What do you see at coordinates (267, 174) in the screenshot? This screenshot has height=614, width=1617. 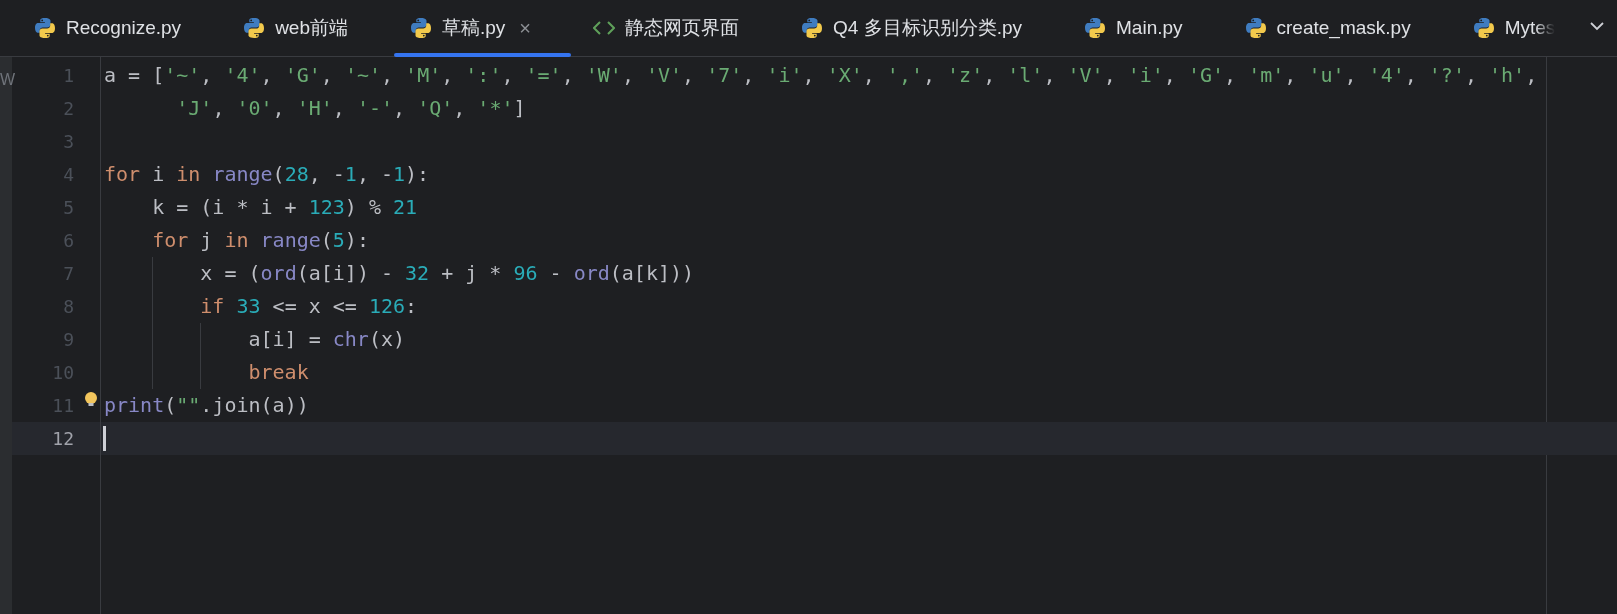 I see `code-line: for i in range(28, -1, -1):` at bounding box center [267, 174].